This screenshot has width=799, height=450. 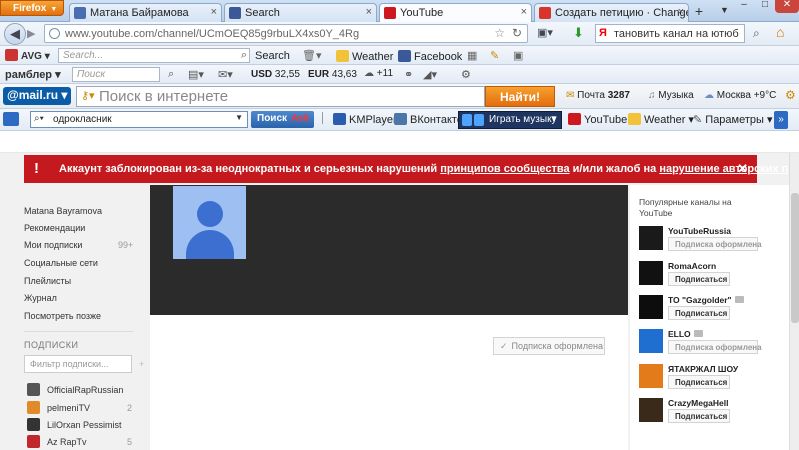 I want to click on close-icon: ✕, so click(x=742, y=169).